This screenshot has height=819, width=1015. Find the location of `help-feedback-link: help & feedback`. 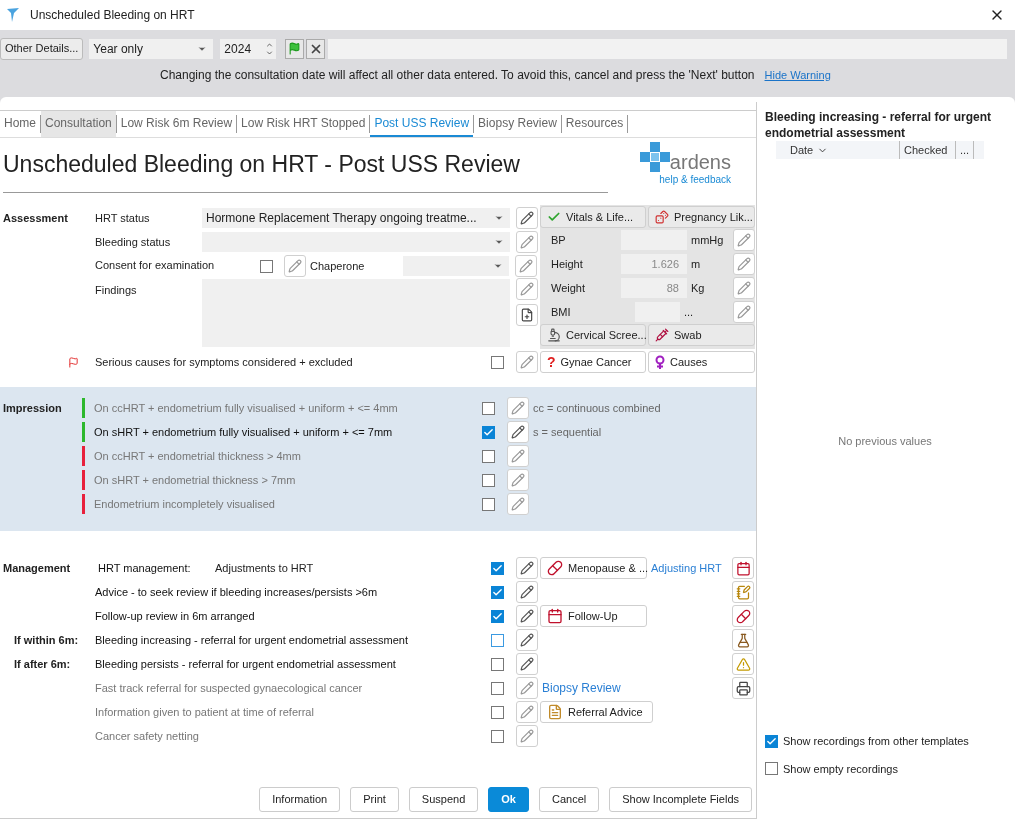

help-feedback-link: help & feedback is located at coordinates (695, 179).